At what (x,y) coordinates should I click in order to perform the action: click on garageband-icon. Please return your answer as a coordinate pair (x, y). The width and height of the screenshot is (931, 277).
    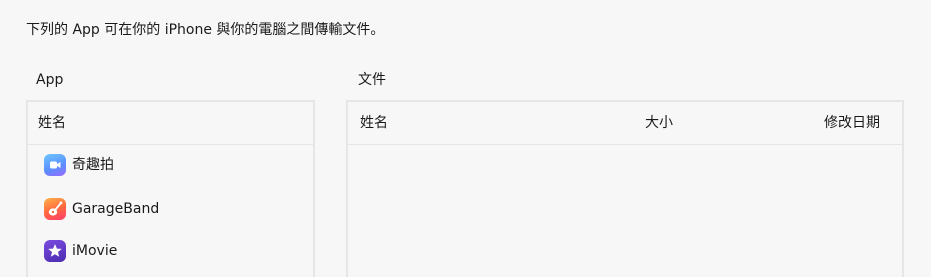
    Looking at the image, I should click on (55, 209).